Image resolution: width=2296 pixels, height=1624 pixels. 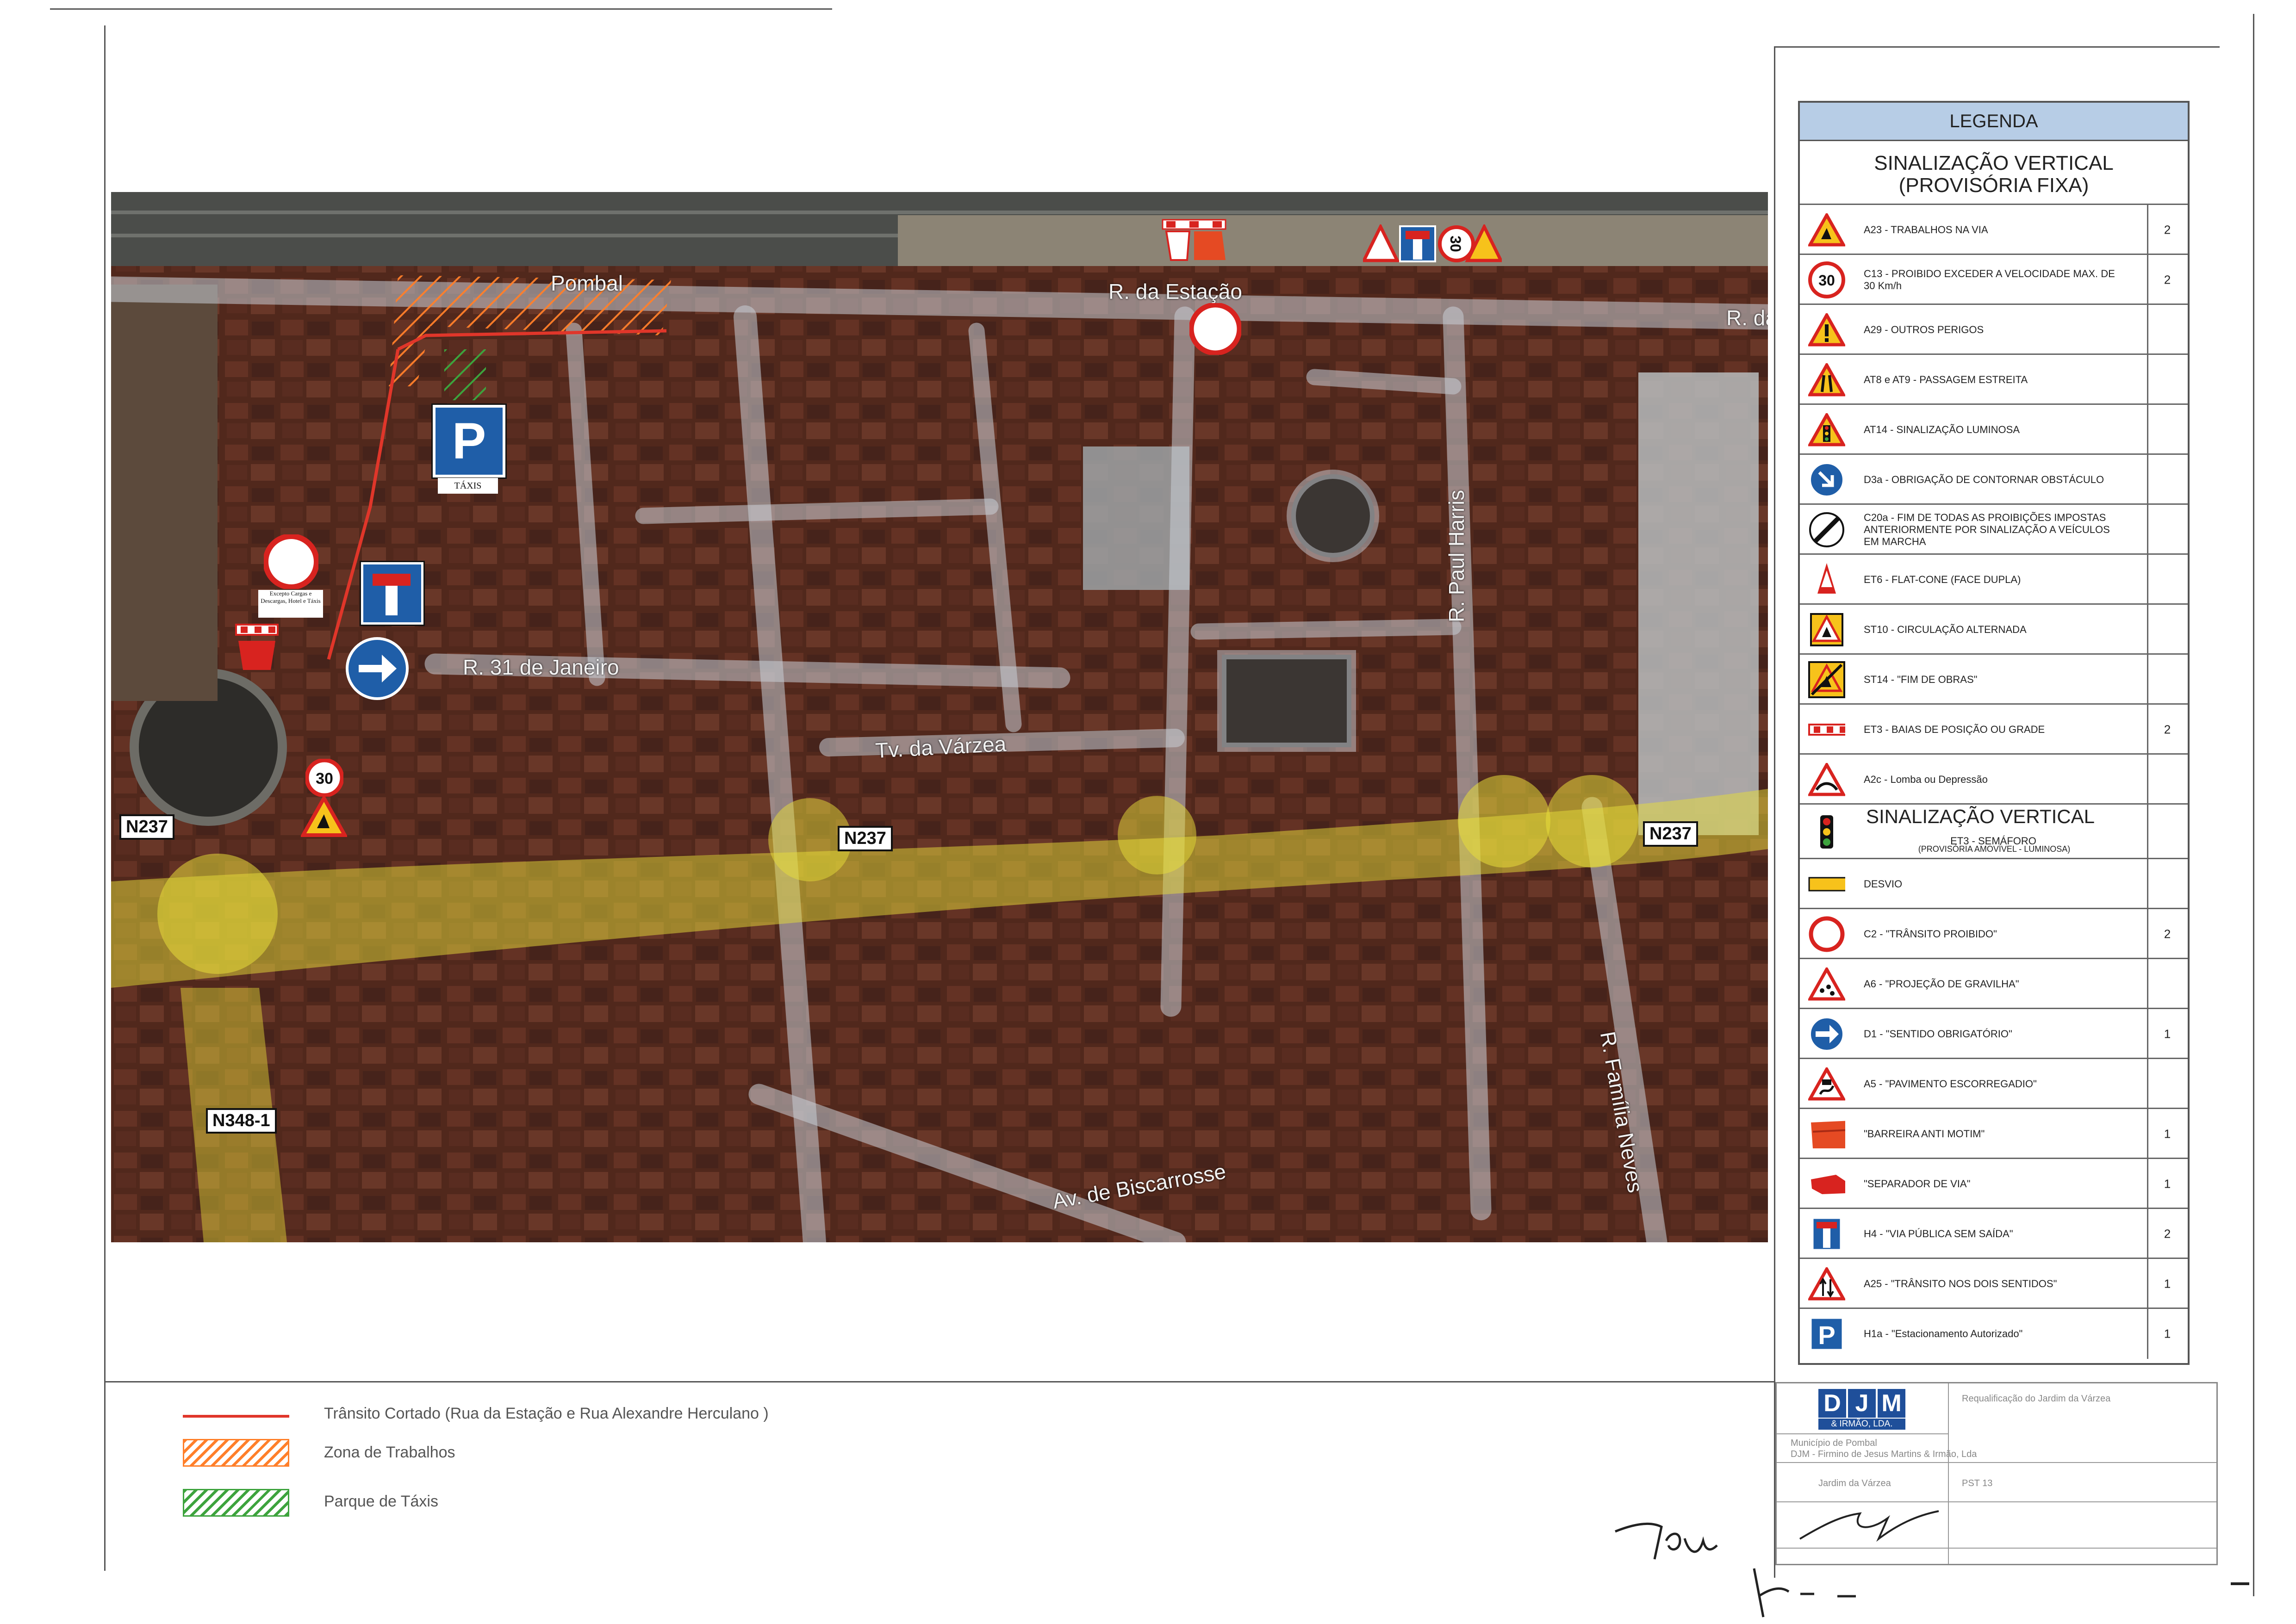 I want to click on legend-row: D1 - "SENTIDO OBRIGATÓRIO" 1, so click(x=1994, y=1033).